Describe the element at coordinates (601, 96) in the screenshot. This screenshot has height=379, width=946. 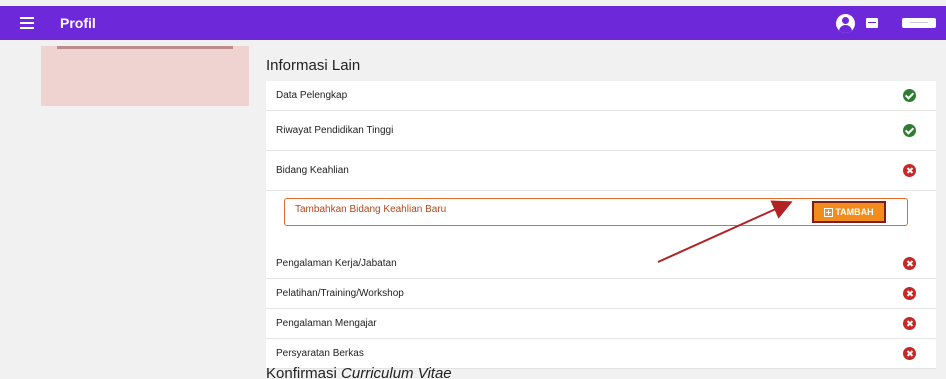
I see `list-item-data-pelengkap: Data Pelengkap` at that location.